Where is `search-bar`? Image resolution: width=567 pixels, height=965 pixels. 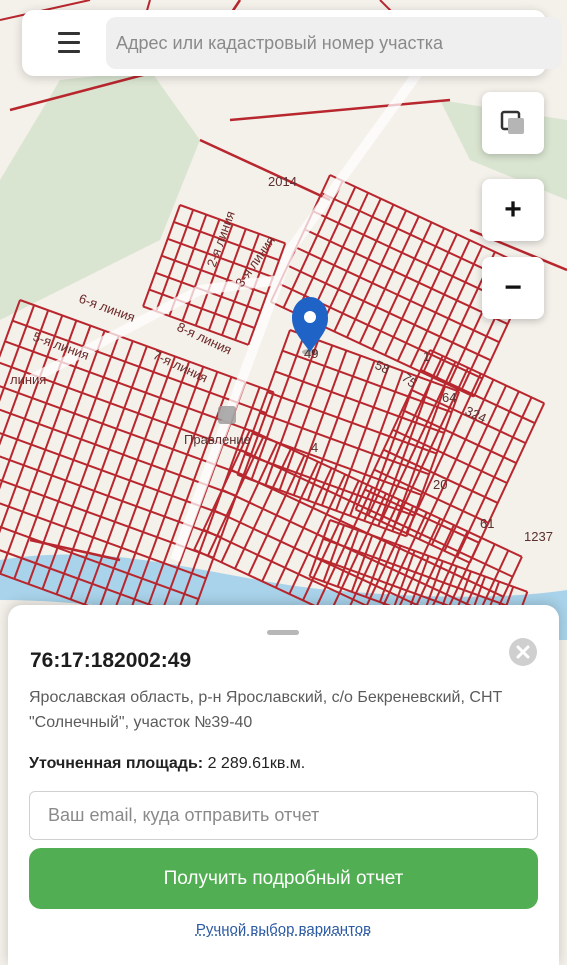
search-bar is located at coordinates (292, 43).